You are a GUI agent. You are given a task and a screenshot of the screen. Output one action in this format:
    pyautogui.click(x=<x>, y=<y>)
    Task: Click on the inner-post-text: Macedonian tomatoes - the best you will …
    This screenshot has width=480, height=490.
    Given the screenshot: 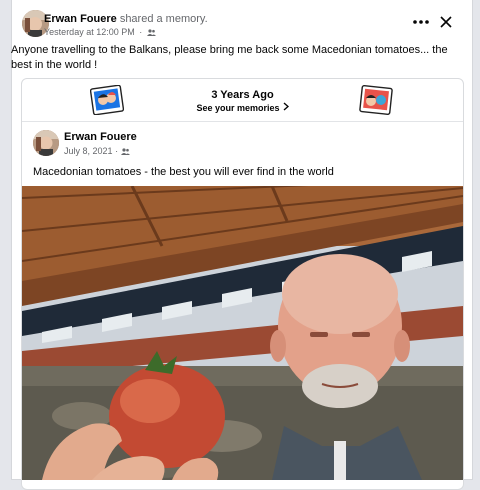 What is the action you would take?
    pyautogui.click(x=183, y=172)
    